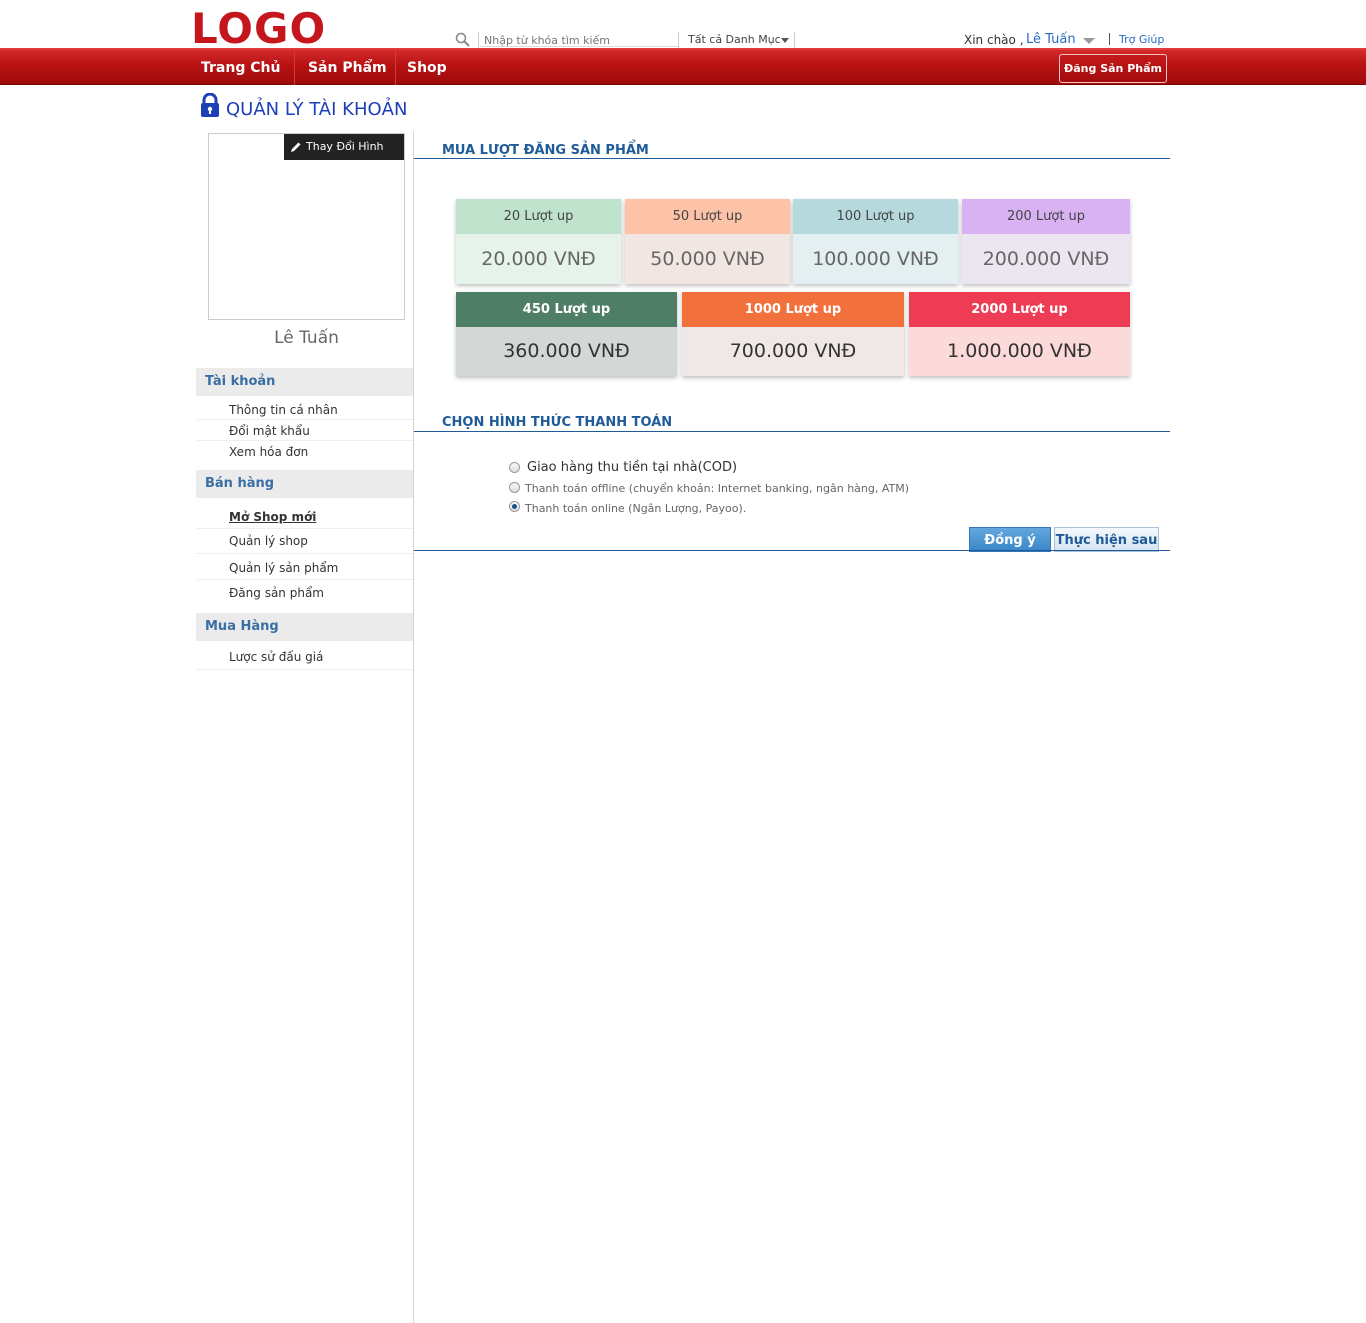  What do you see at coordinates (304, 382) in the screenshot?
I see `sidebar-group-account: Tài khoản` at bounding box center [304, 382].